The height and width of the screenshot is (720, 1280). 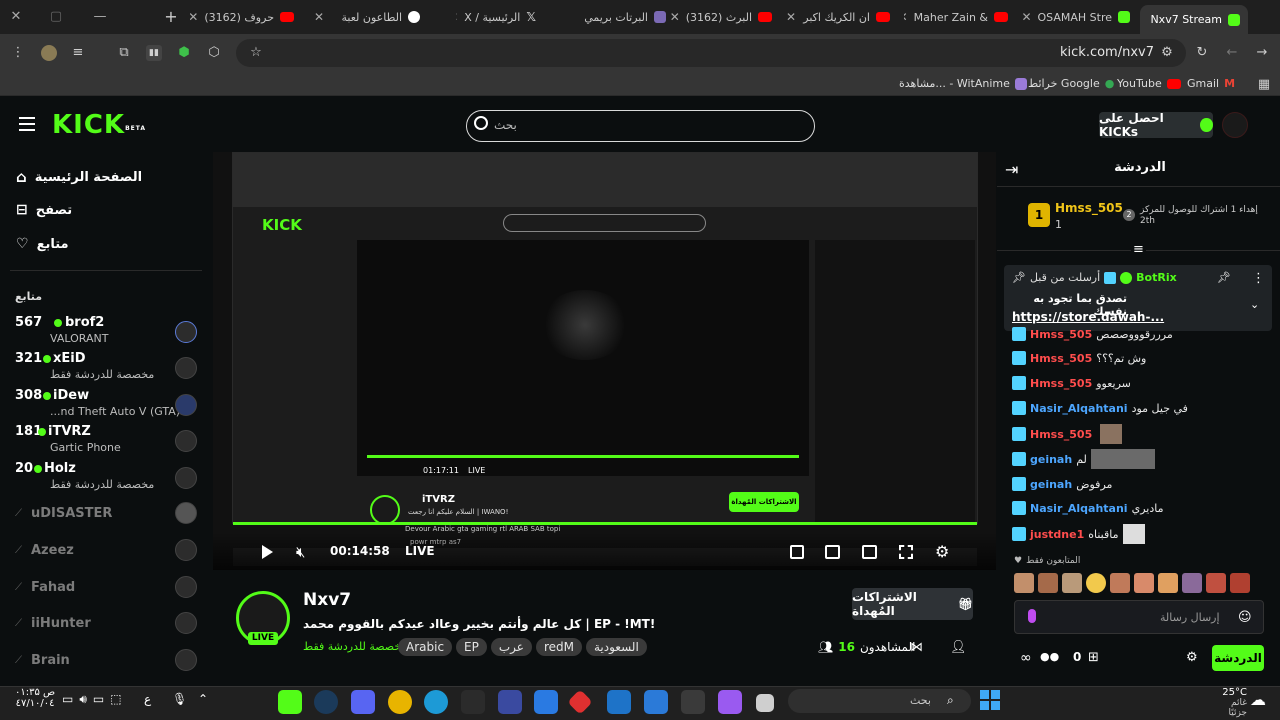 What do you see at coordinates (1156, 125) in the screenshot?
I see `get-kicks-button: احصل على KICKs` at bounding box center [1156, 125].